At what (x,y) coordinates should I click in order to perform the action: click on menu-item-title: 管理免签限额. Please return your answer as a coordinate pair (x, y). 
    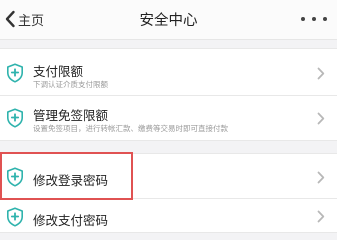
    Looking at the image, I should click on (71, 115).